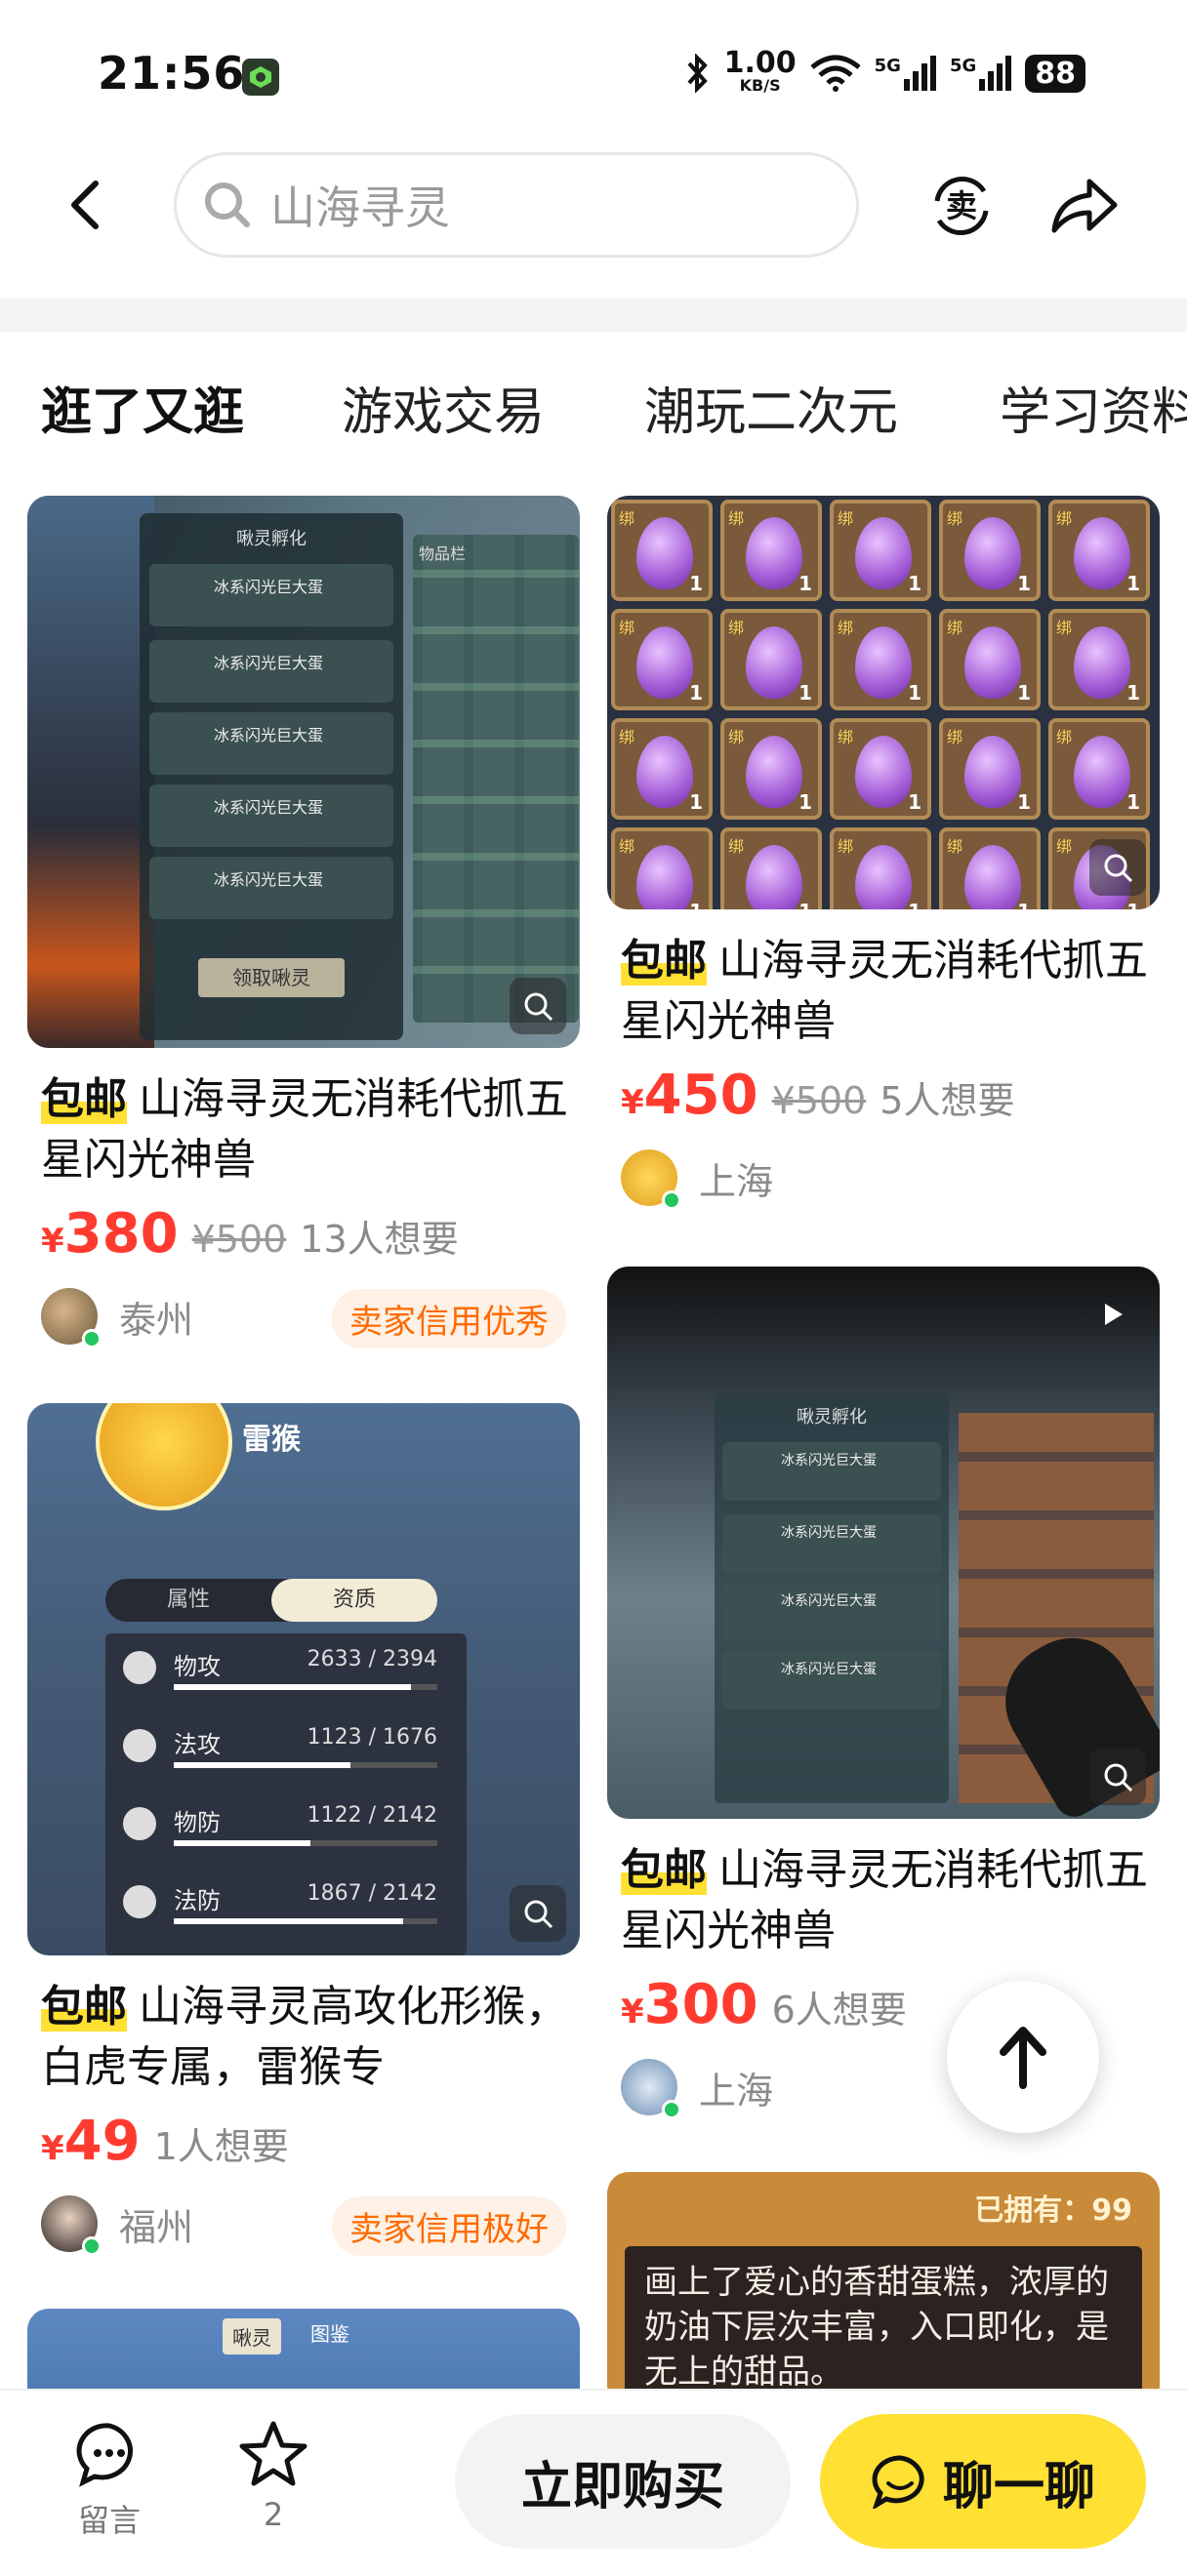 The image size is (1187, 2576). What do you see at coordinates (496, 779) in the screenshot?
I see `inventory-grid: 物品栏` at bounding box center [496, 779].